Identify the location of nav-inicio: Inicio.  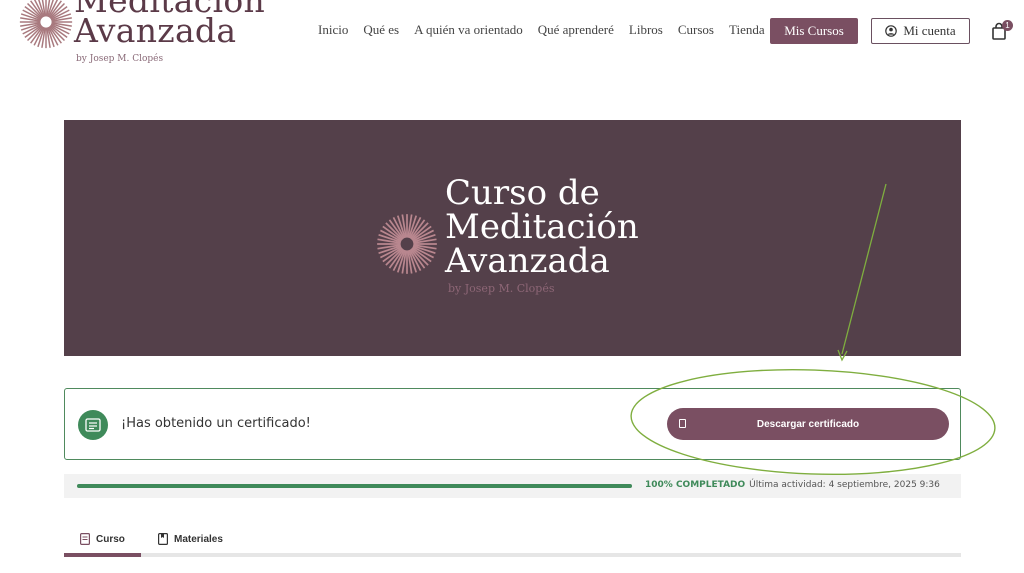
(333, 30).